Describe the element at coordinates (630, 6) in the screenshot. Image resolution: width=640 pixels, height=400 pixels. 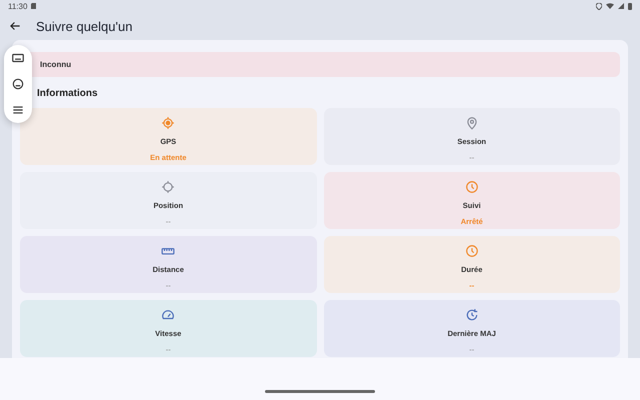
I see `battery-icon` at that location.